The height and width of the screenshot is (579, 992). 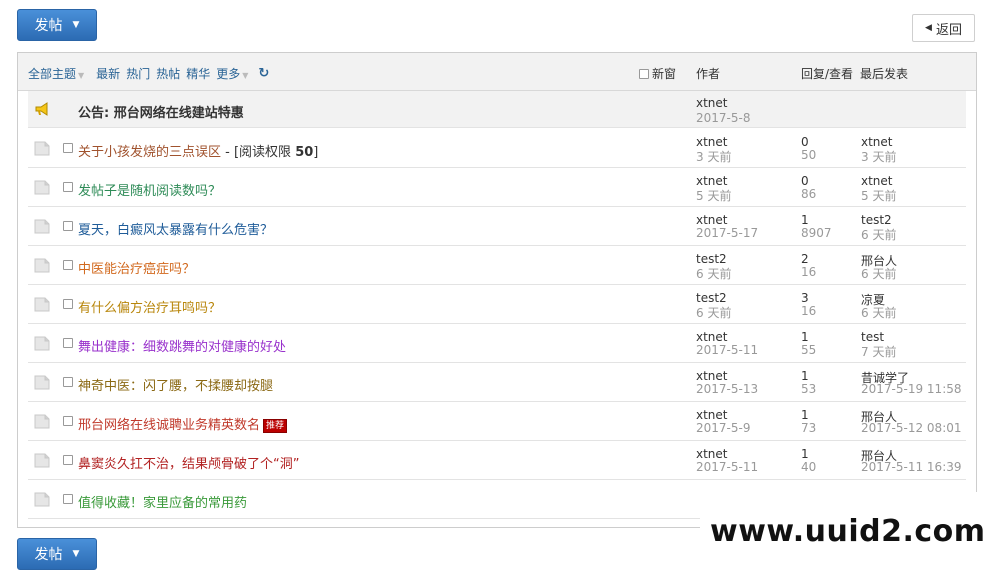 I want to click on thread-date: 3 天前, so click(x=714, y=157).